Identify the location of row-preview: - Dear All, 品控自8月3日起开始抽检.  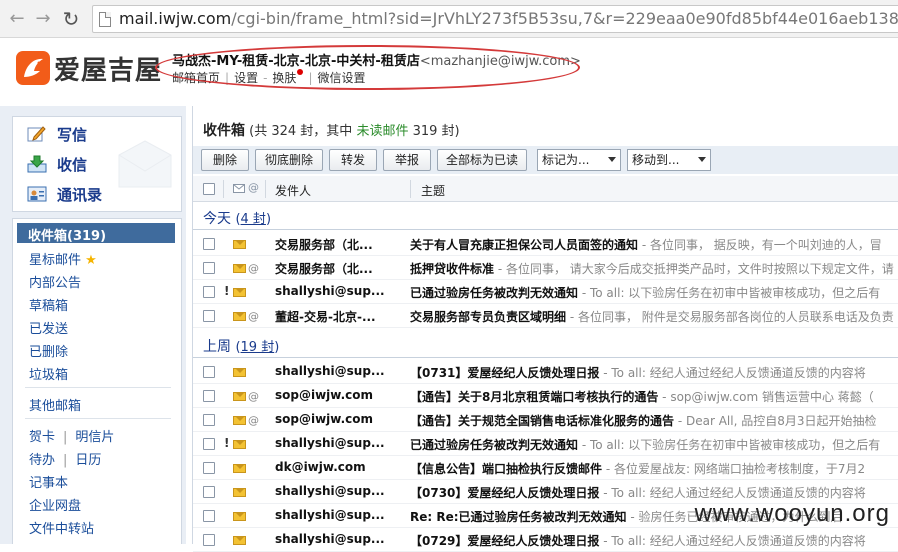
(775, 421).